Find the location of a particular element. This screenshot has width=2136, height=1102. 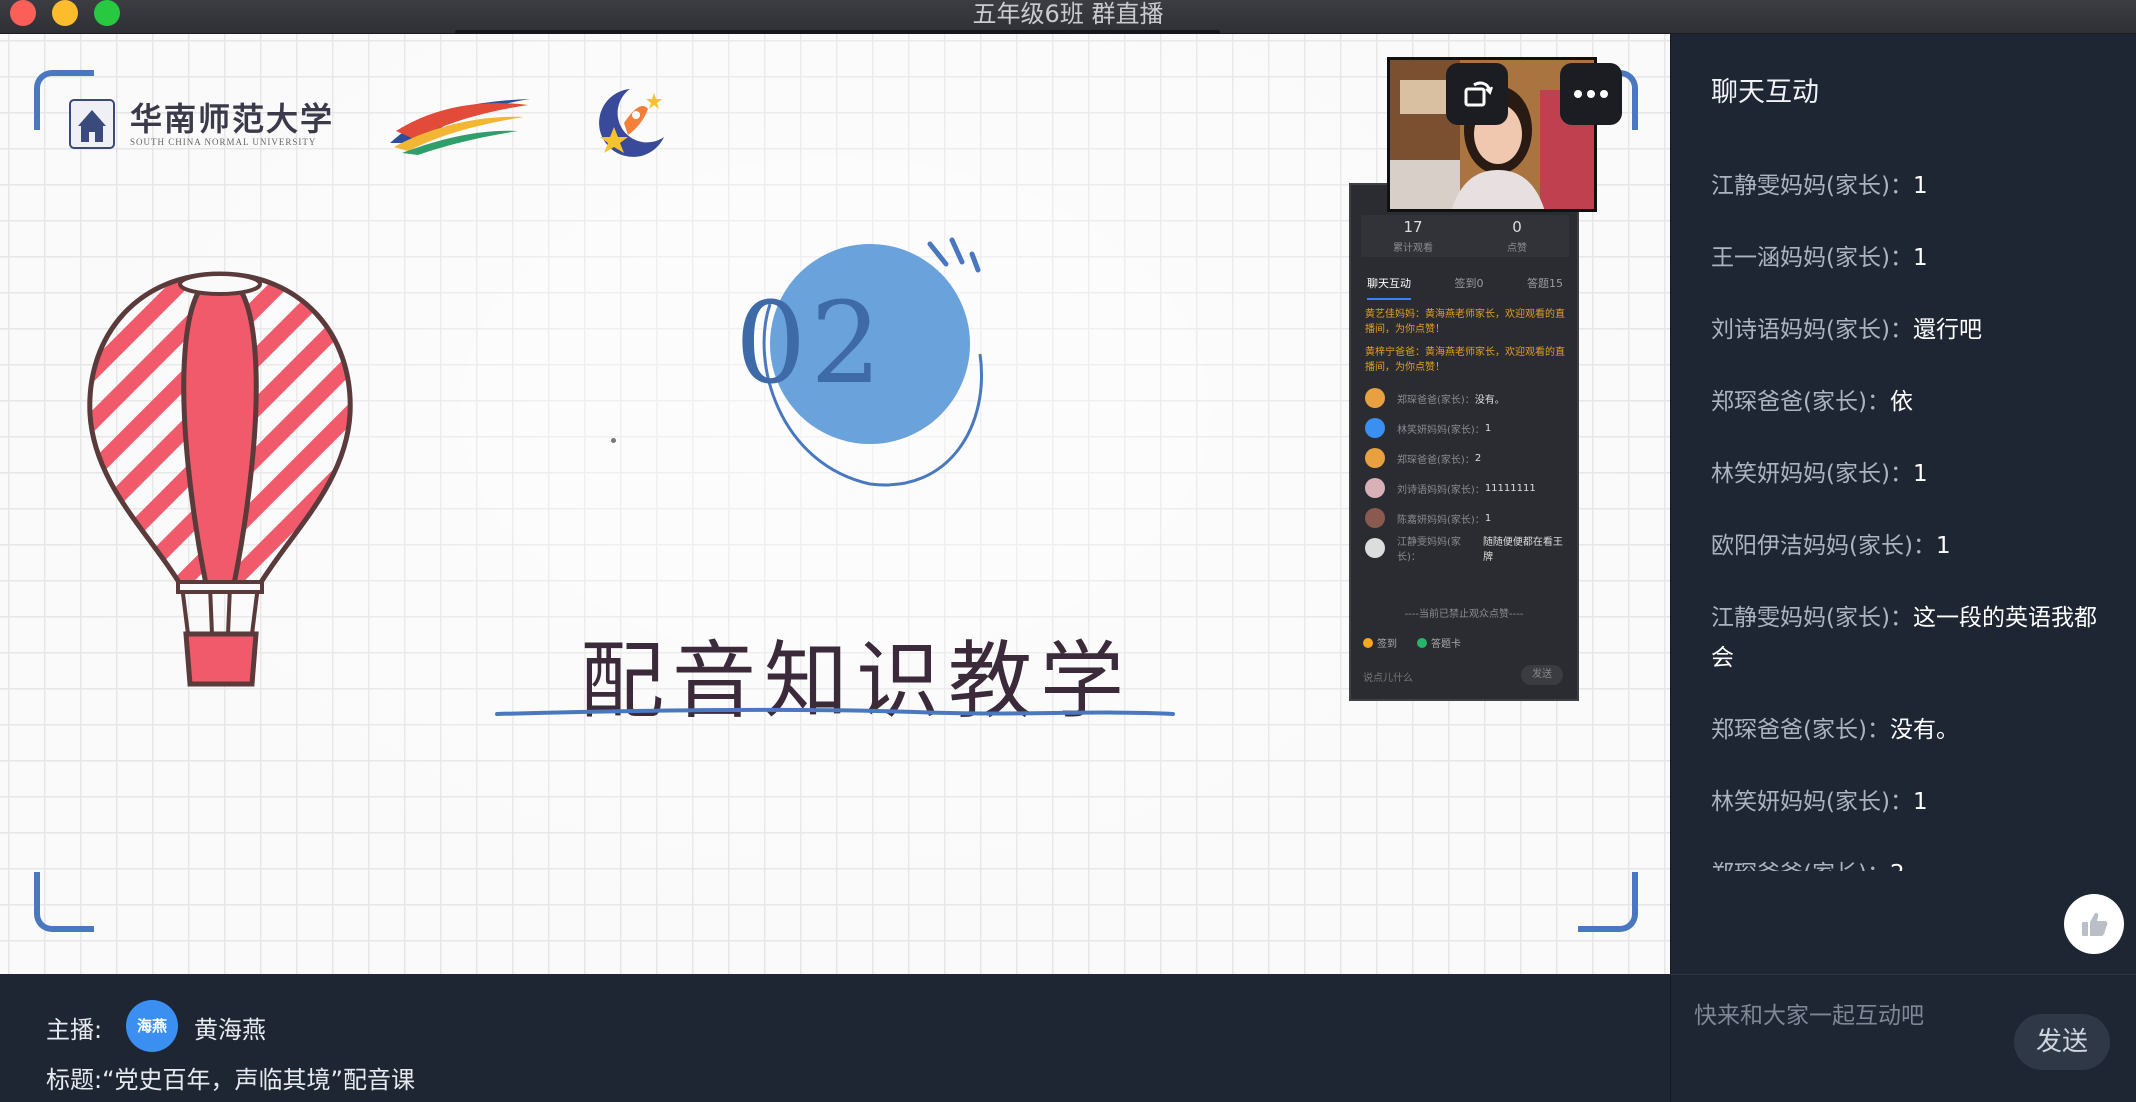

topic-label: 标题: is located at coordinates (74, 1080).